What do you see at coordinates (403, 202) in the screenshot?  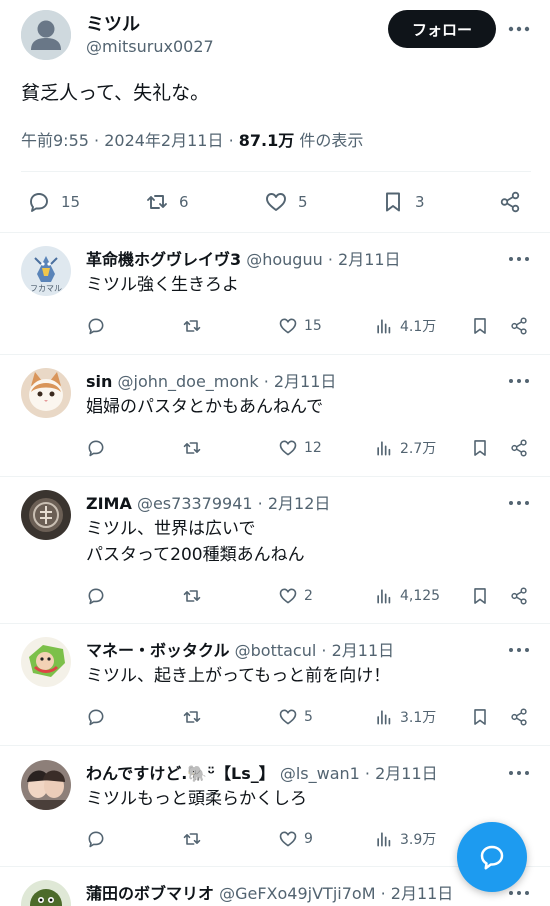 I see `bookmark-button: 3` at bounding box center [403, 202].